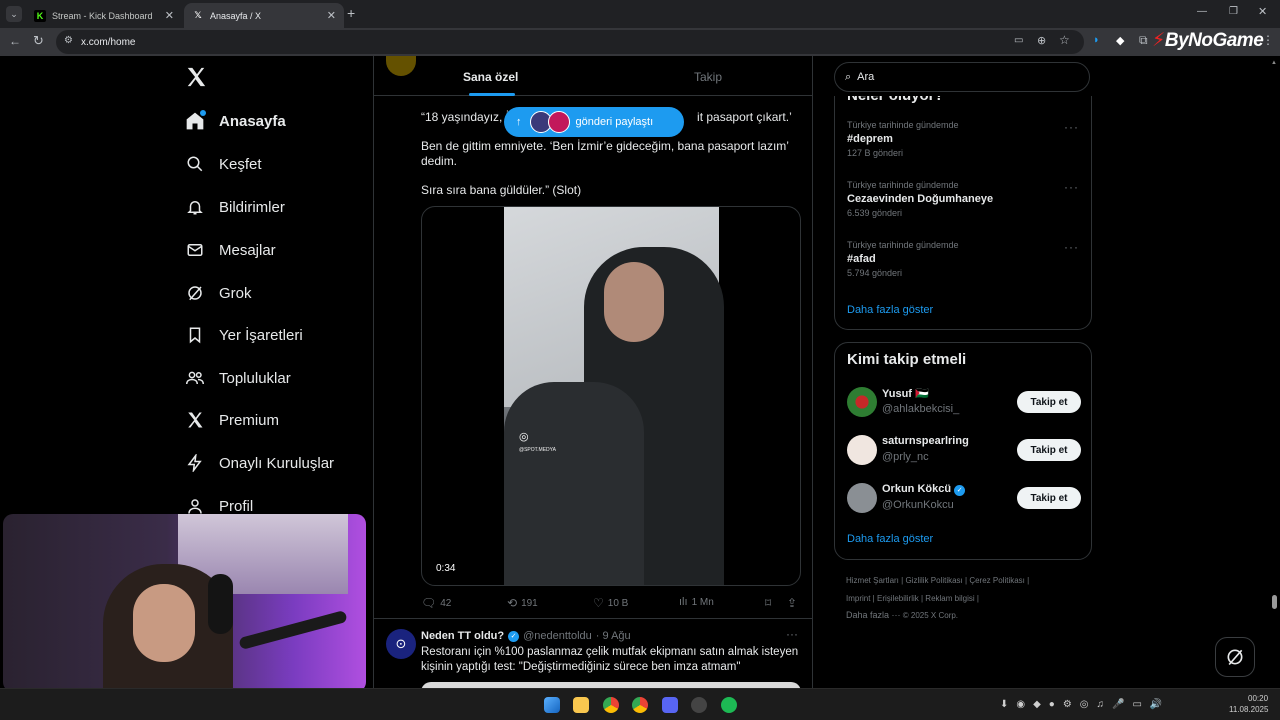  I want to click on nav-label: Premium, so click(249, 420).